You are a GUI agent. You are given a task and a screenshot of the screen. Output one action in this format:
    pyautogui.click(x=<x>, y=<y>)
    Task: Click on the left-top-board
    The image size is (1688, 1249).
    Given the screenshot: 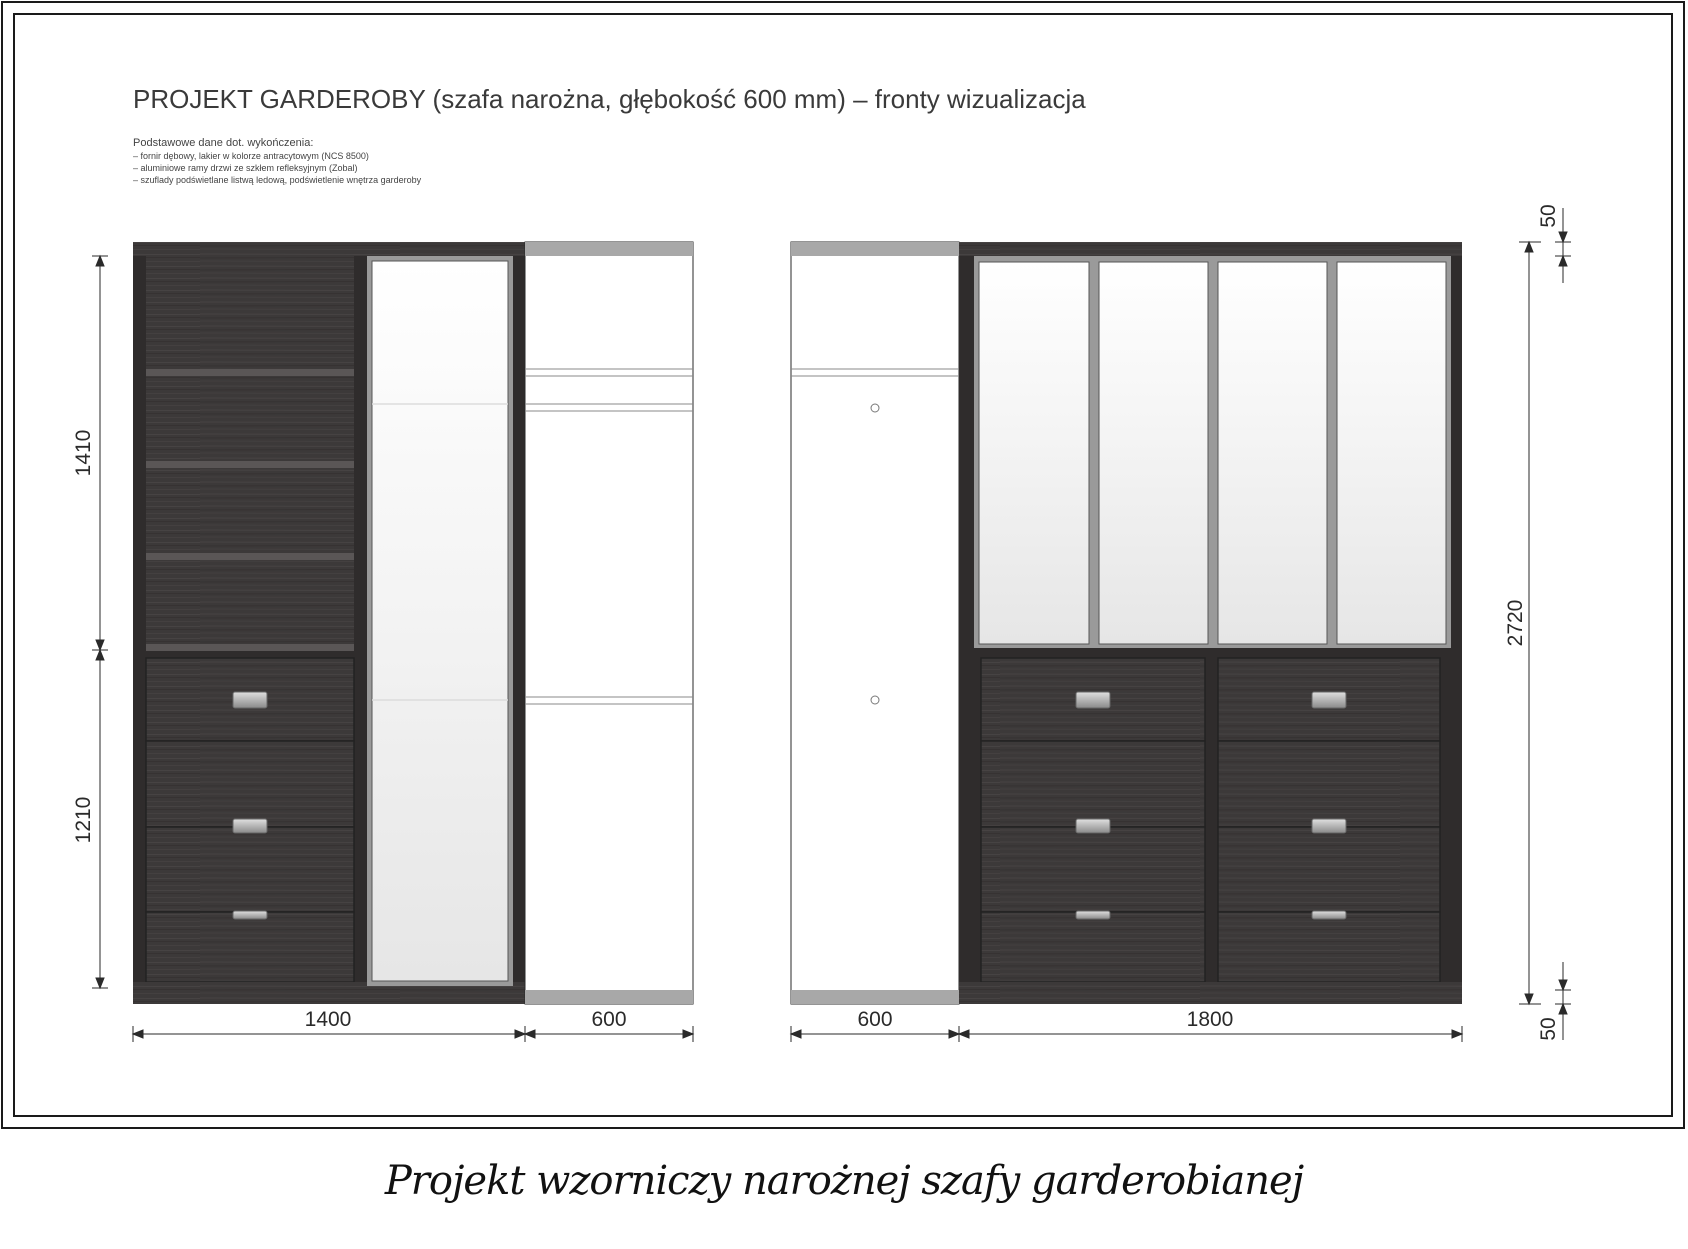 What is the action you would take?
    pyautogui.click(x=329, y=249)
    